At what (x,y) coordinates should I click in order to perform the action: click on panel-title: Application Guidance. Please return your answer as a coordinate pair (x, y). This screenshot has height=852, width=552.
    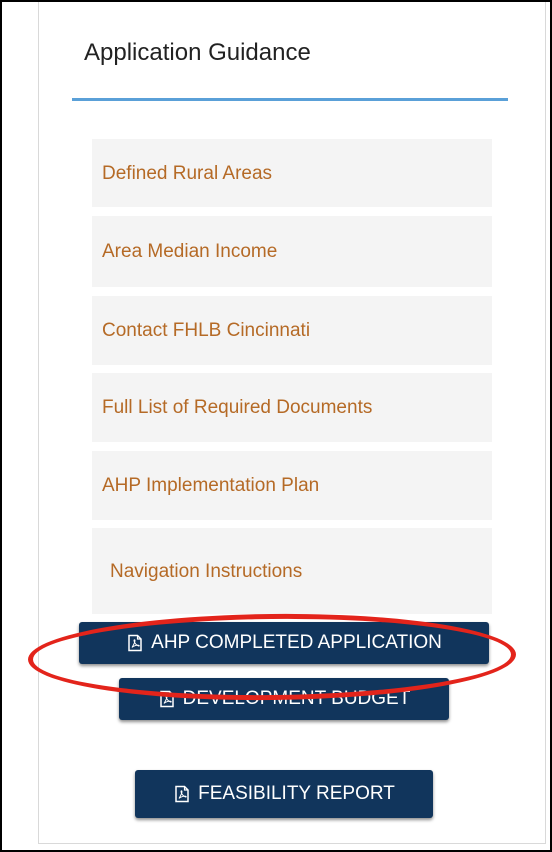
    Looking at the image, I should click on (197, 52).